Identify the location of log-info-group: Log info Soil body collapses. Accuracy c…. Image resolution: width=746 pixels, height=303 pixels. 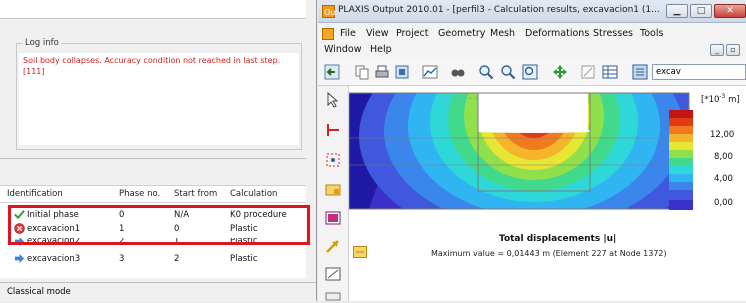
(159, 94).